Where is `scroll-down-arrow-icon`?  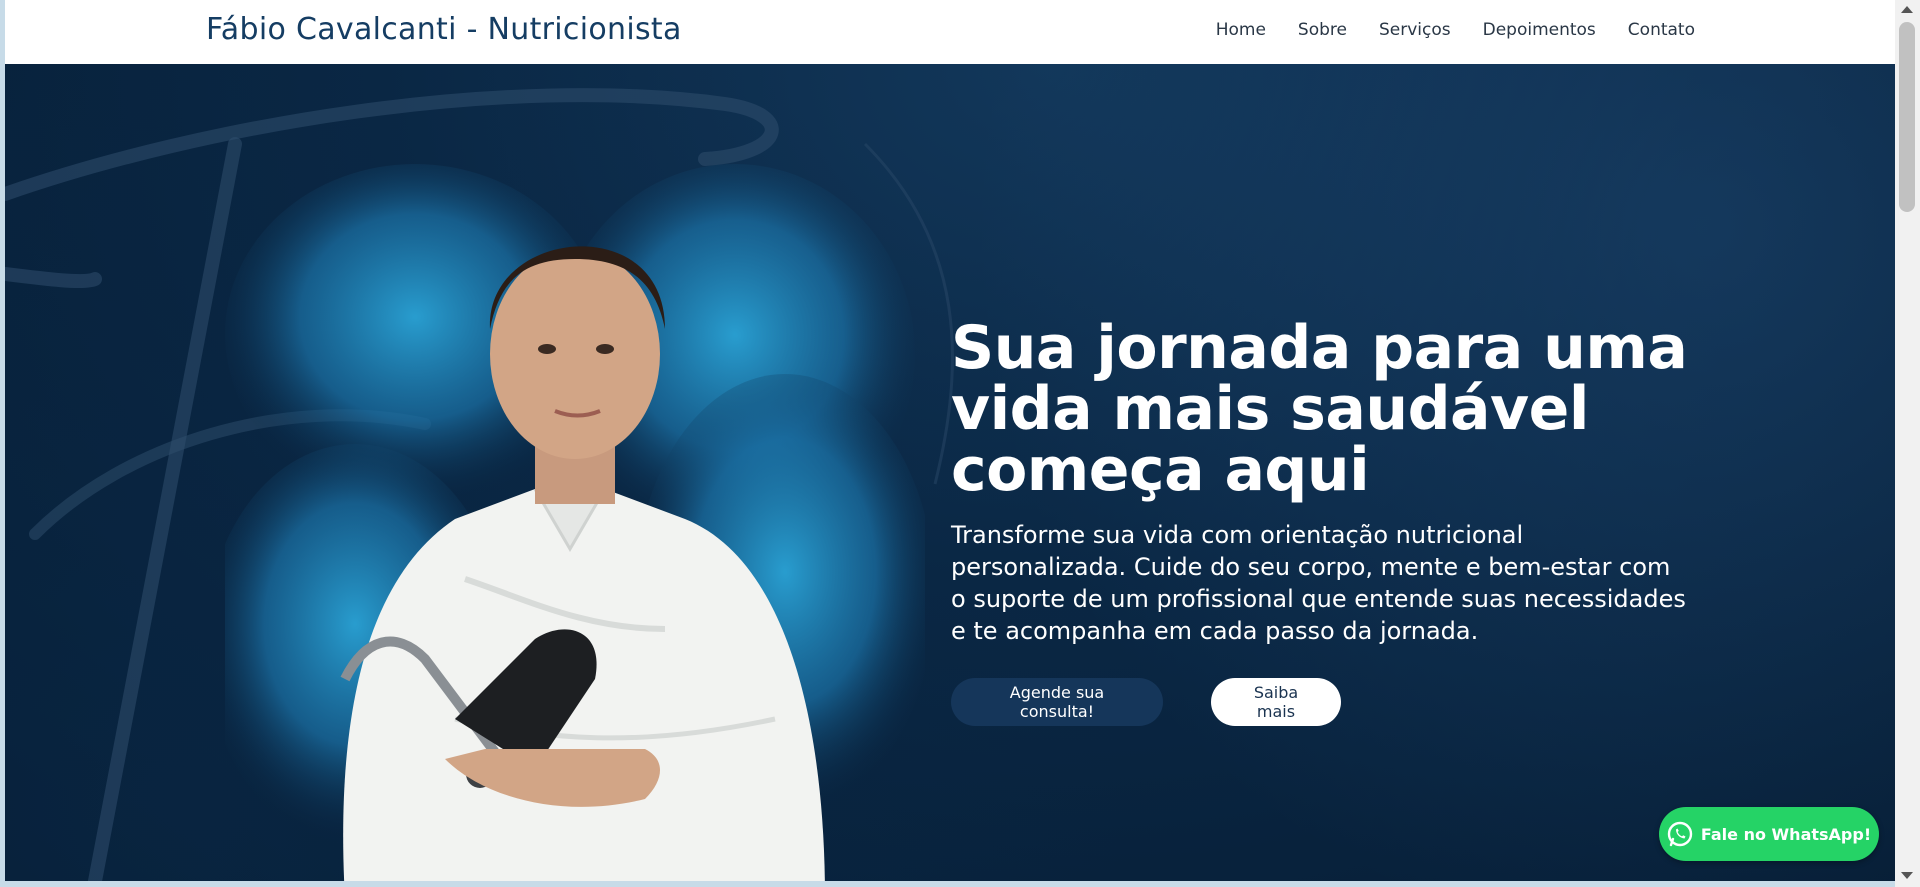
scroll-down-arrow-icon is located at coordinates (1907, 875).